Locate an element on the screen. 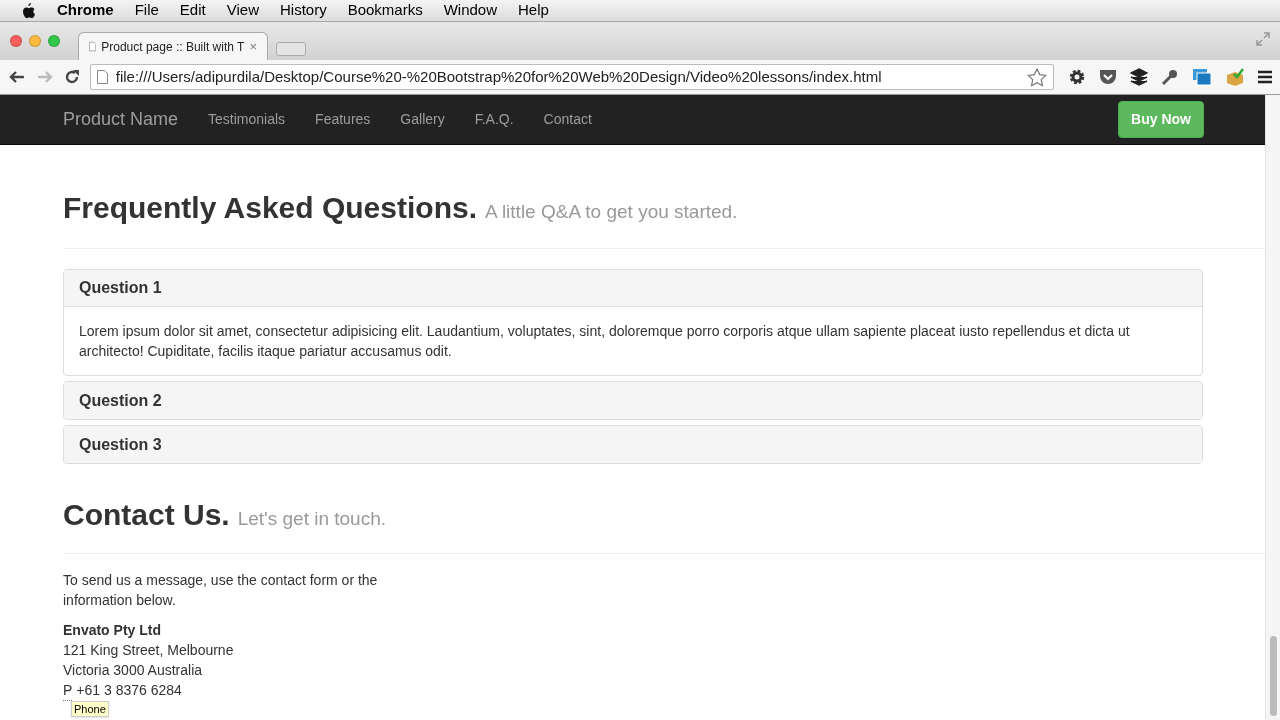 Image resolution: width=1280 pixels, height=720 pixels. box-icon is located at coordinates (1235, 77).